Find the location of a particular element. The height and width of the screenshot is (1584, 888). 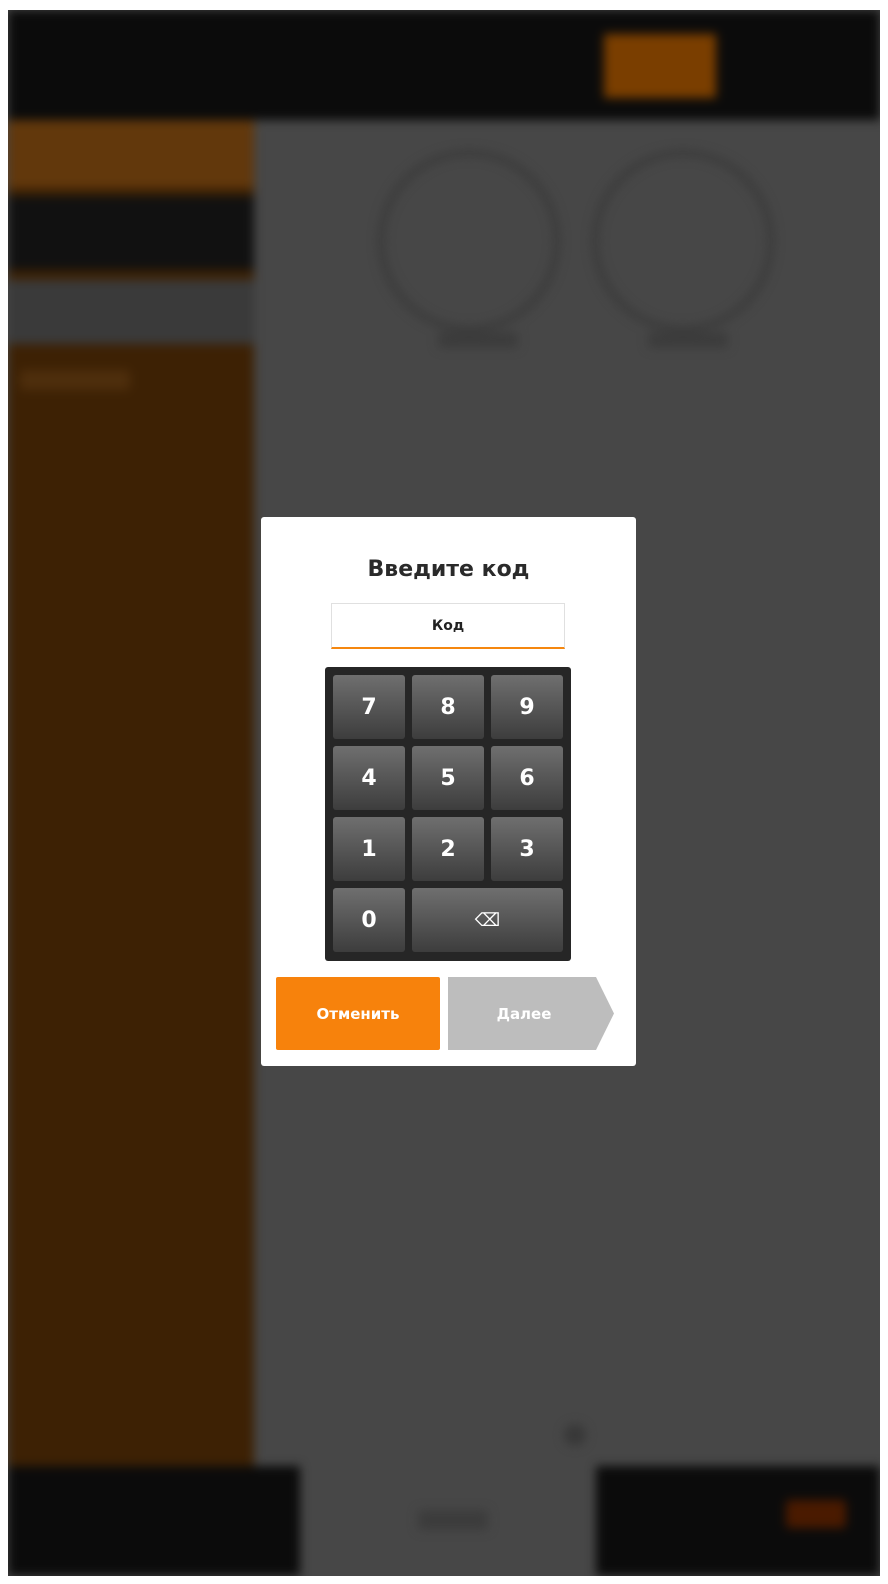

bottom-bar-left is located at coordinates (154, 1521).